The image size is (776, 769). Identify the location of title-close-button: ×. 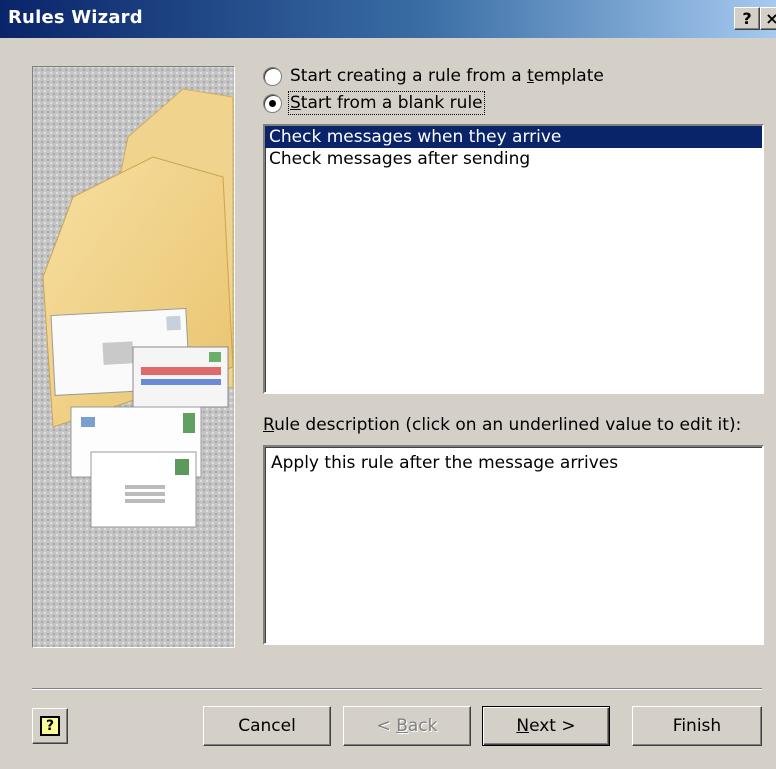
(768, 18).